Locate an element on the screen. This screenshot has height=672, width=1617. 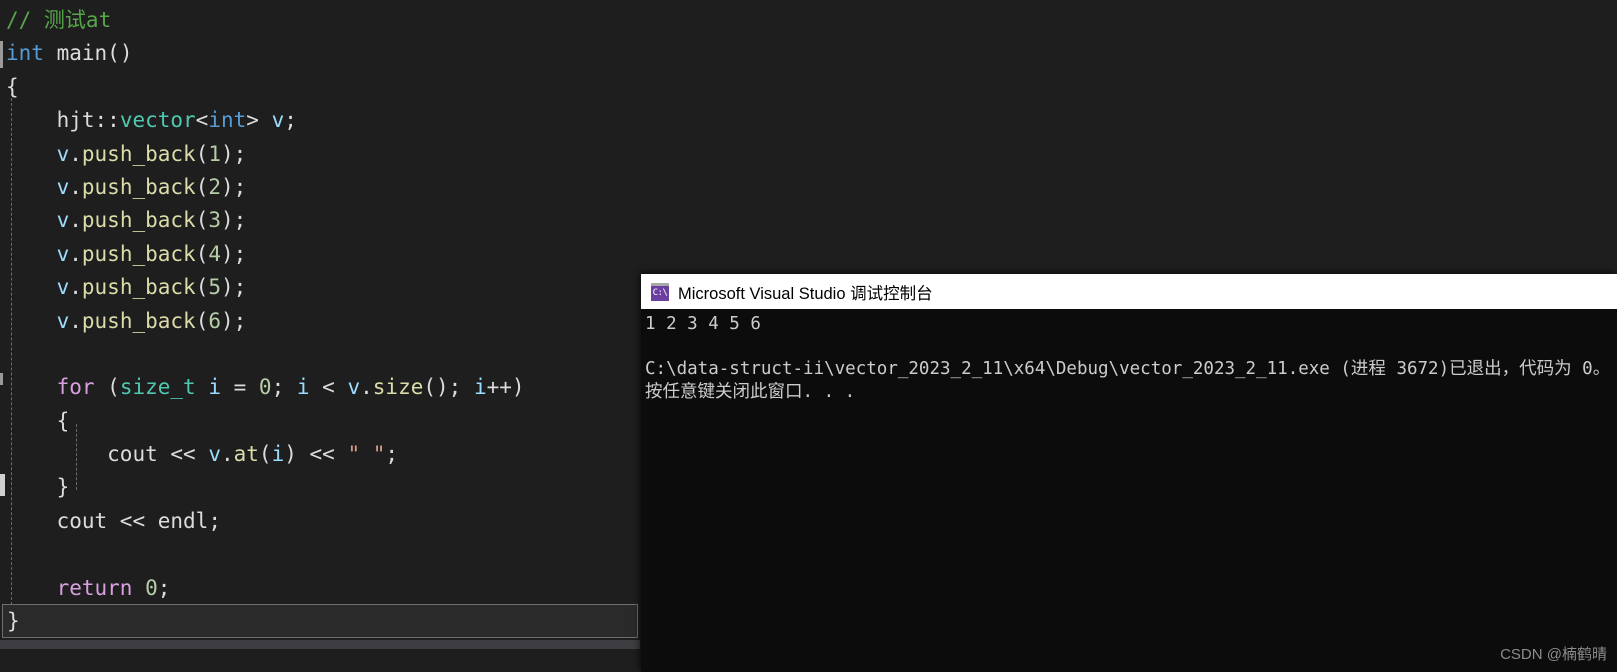
code-token: 1 is located at coordinates (214, 153).